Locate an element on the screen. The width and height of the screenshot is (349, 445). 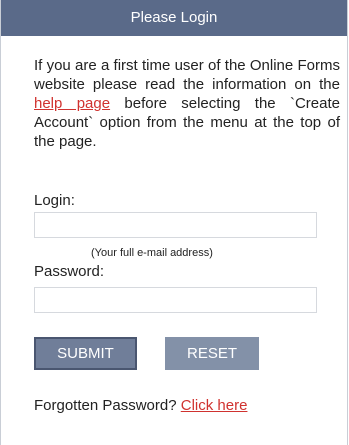
password-input is located at coordinates (175, 300).